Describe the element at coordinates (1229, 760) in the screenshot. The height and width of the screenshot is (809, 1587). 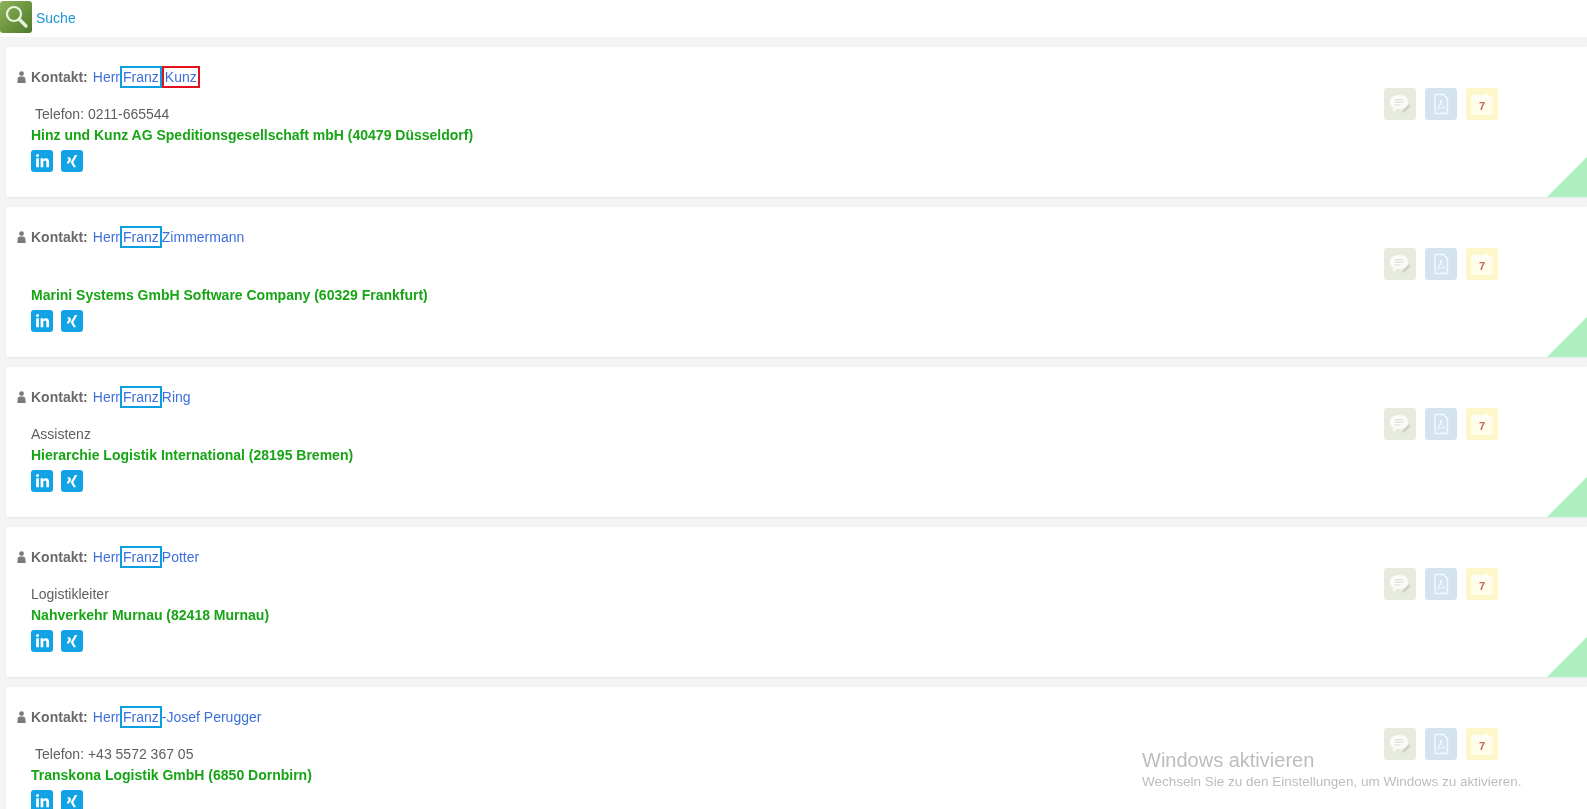
I see `activation-title: Windows aktivieren` at that location.